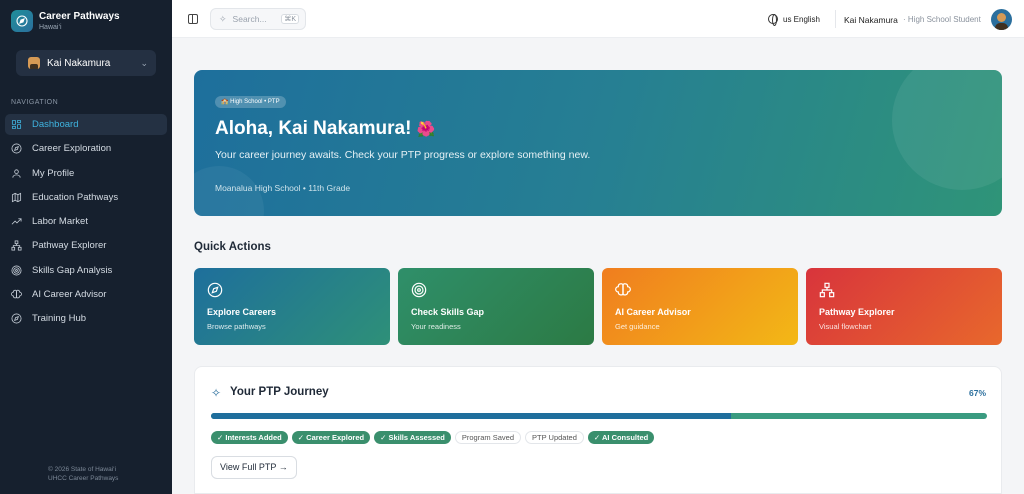 The image size is (1024, 494). I want to click on globe-icon, so click(773, 20).